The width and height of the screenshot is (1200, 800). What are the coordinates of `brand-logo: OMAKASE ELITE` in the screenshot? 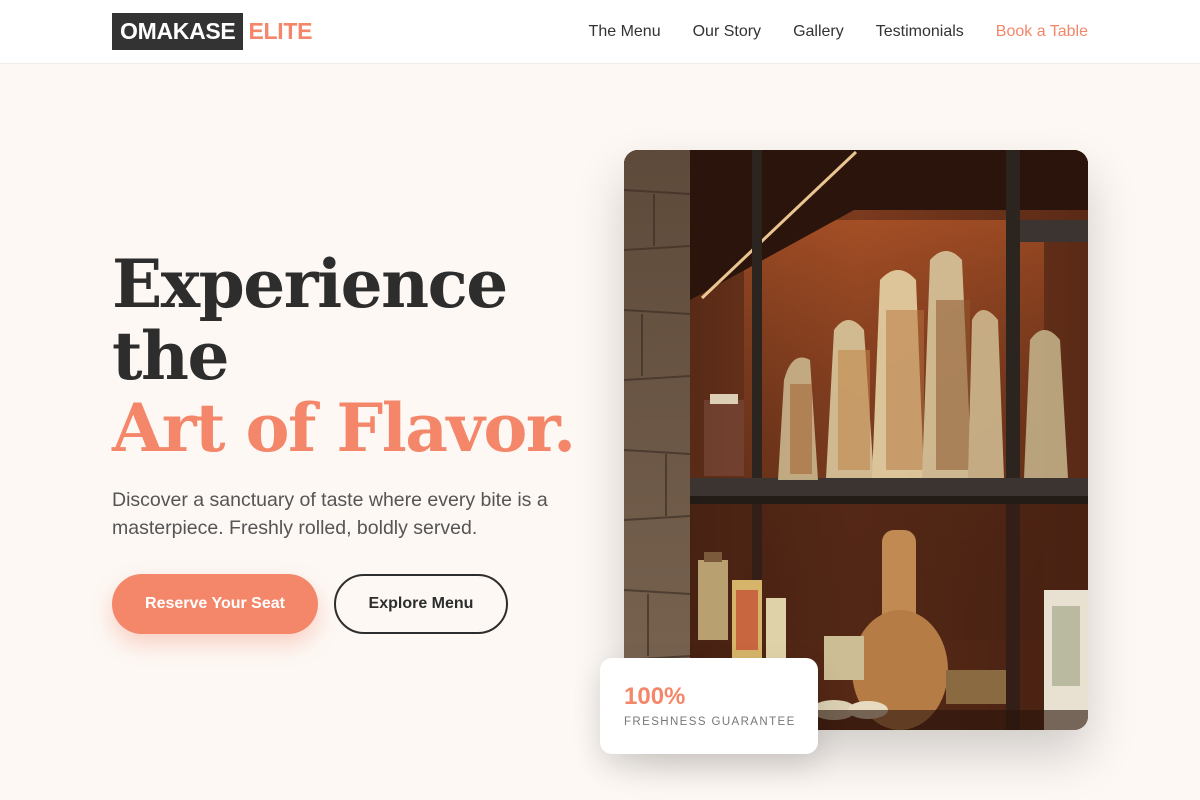 It's located at (212, 31).